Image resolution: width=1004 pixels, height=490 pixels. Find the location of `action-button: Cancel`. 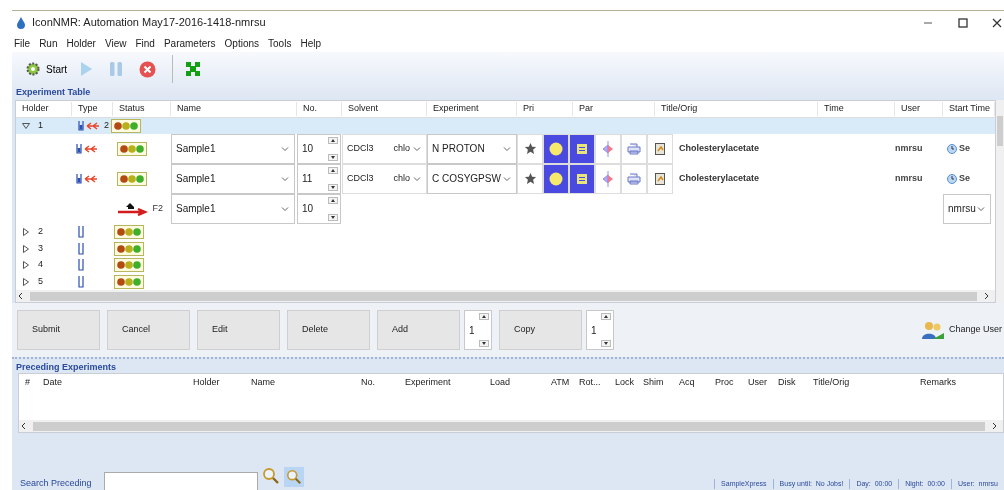

action-button: Cancel is located at coordinates (148, 330).